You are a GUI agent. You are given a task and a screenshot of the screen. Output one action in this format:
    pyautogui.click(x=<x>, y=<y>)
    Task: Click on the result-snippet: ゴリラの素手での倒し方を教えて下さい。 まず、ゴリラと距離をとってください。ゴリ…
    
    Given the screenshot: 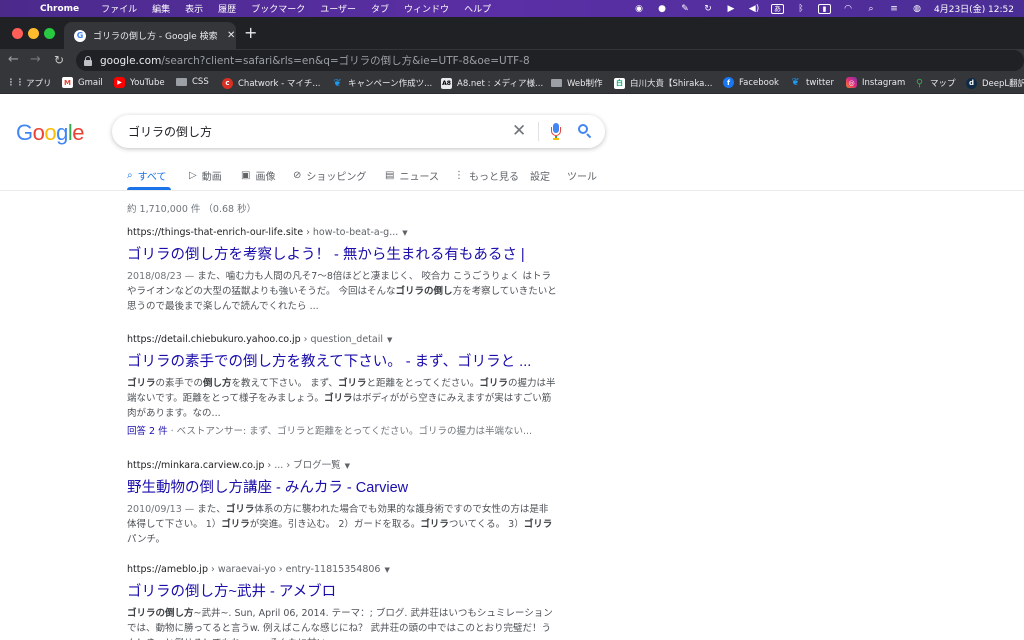 What is the action you would take?
    pyautogui.click(x=341, y=398)
    